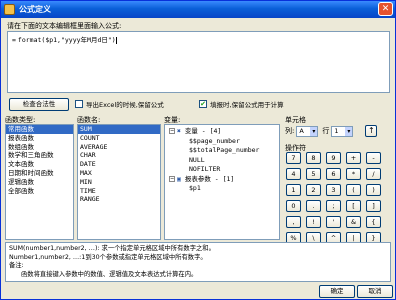 The height and width of the screenshot is (300, 396). Describe the element at coordinates (313, 222) in the screenshot. I see `operator-key: !` at that location.